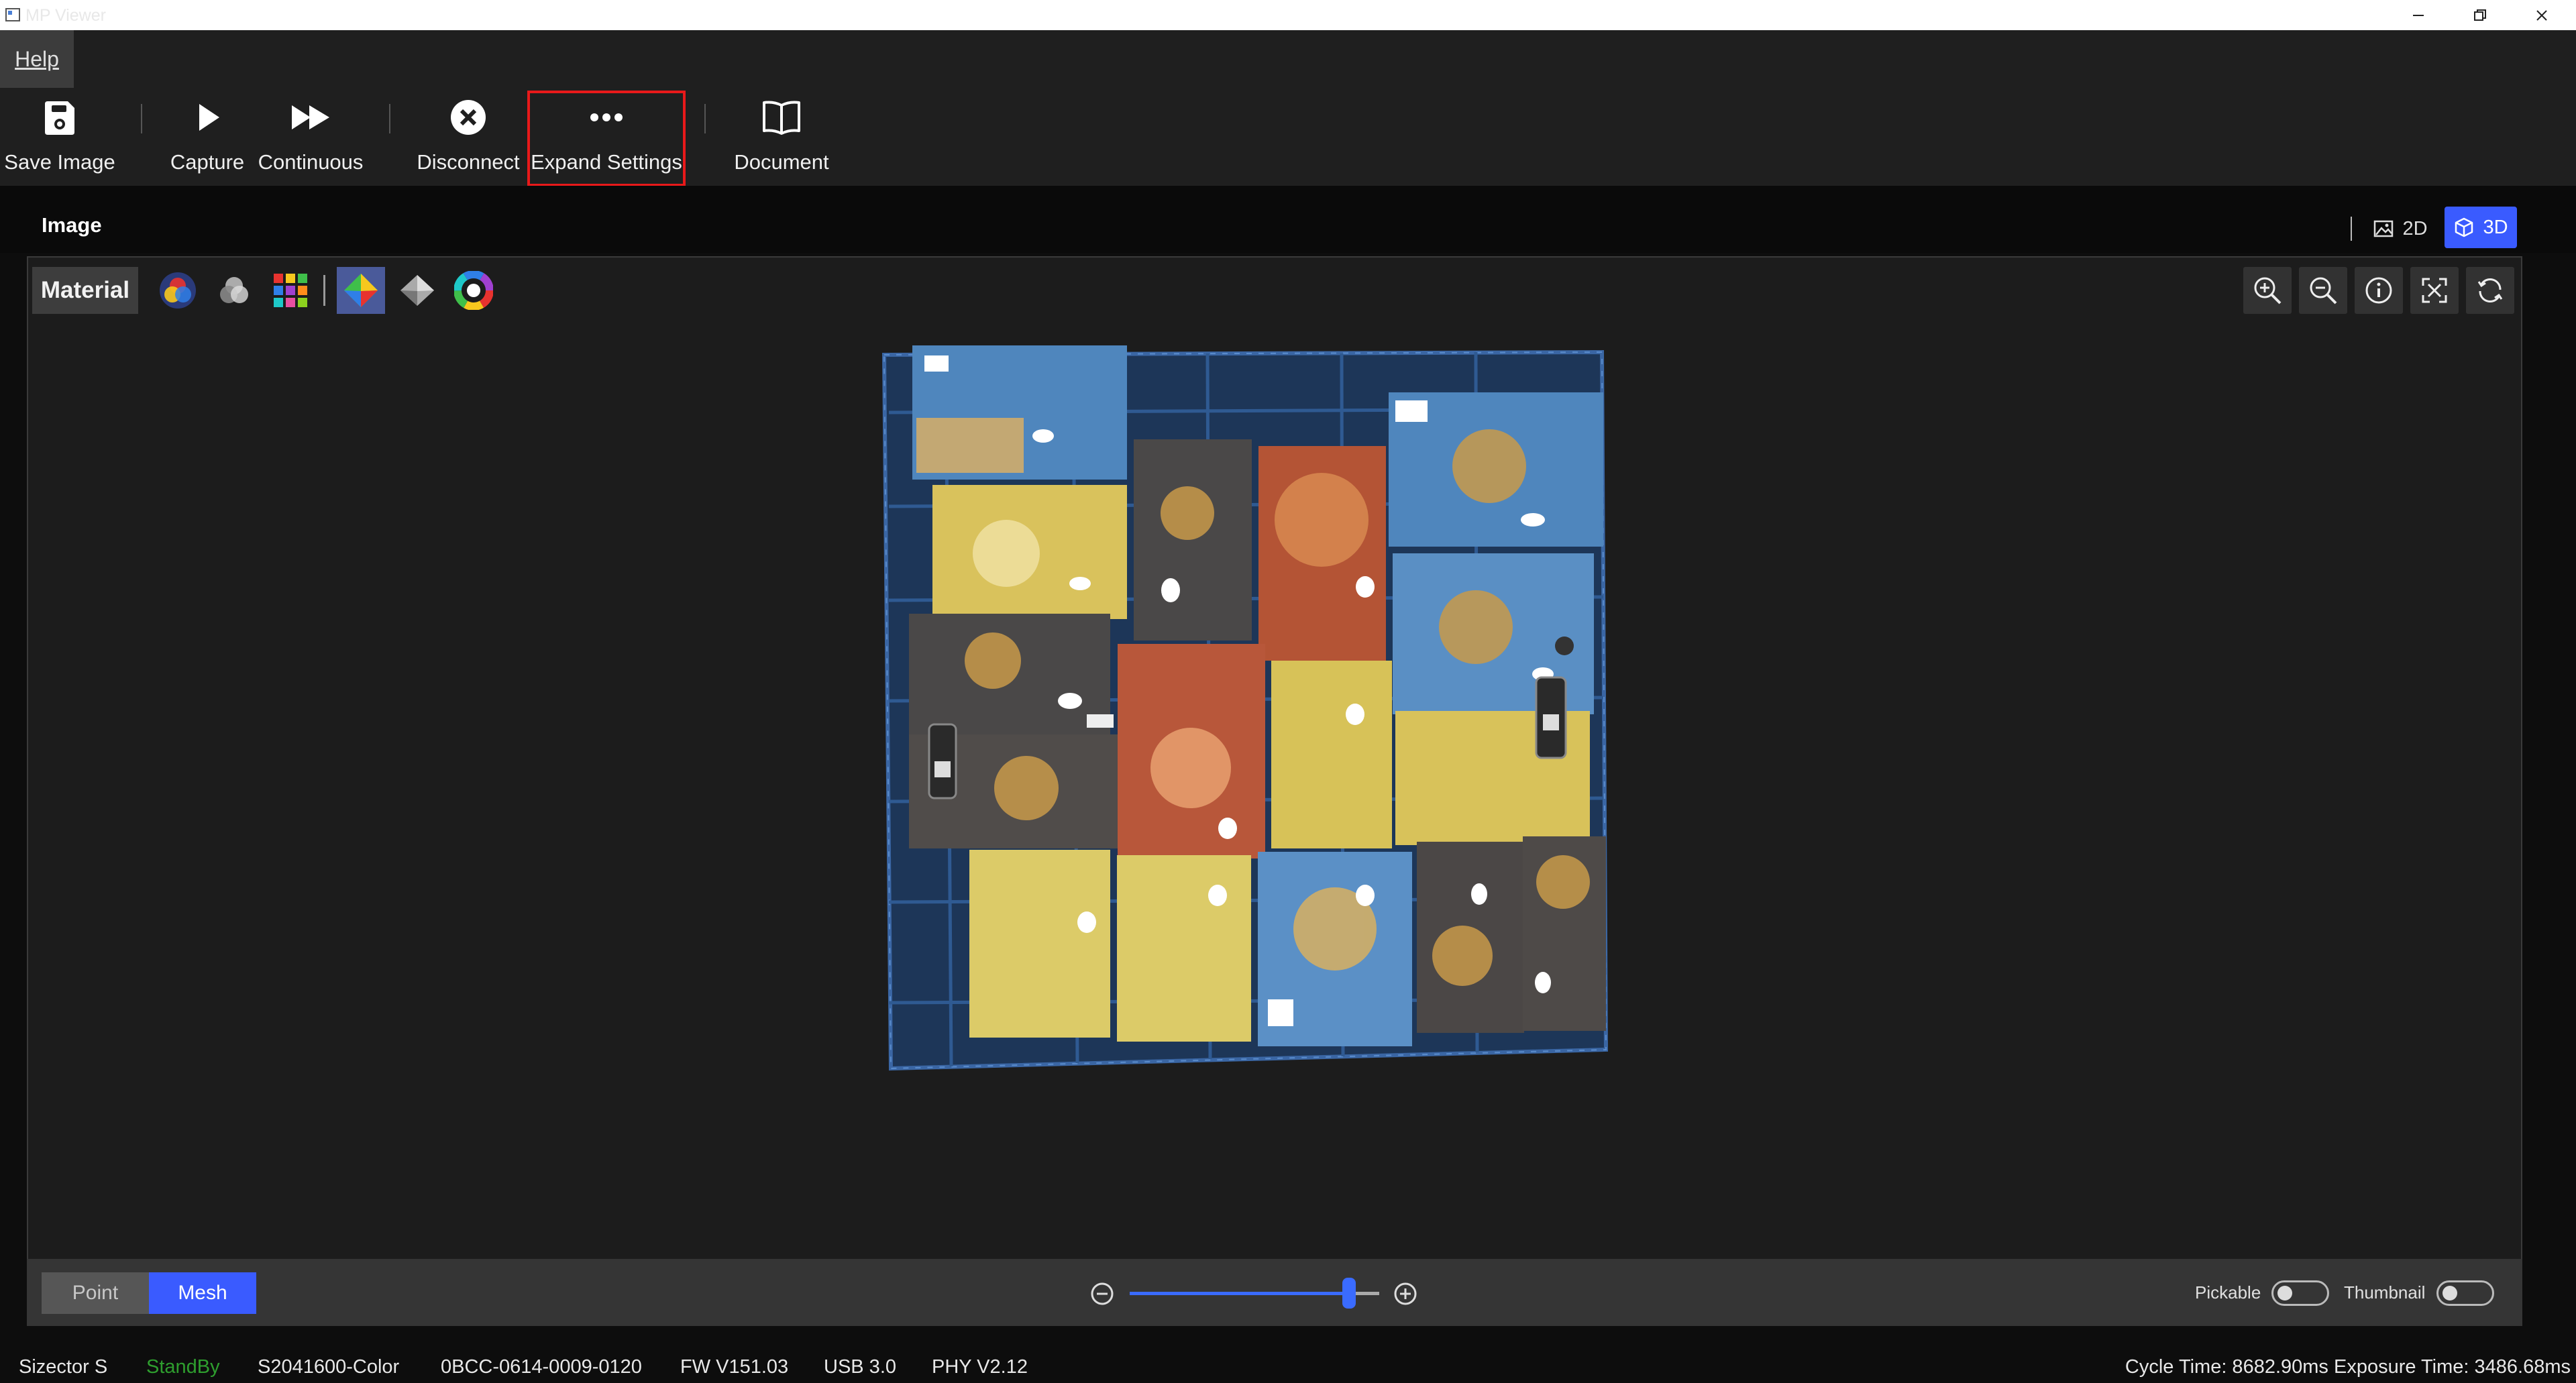  I want to click on material-color-wheel-button, so click(473, 290).